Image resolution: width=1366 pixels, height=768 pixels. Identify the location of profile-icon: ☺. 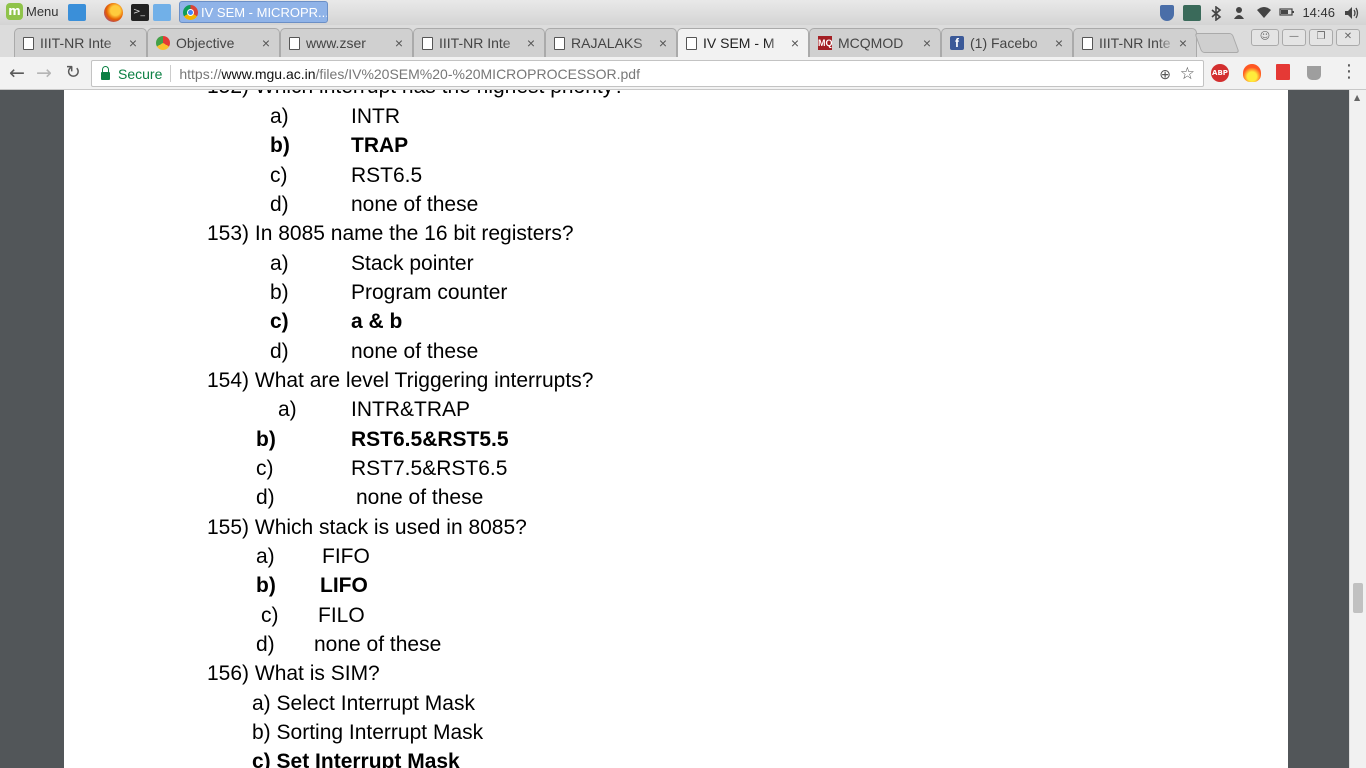
(1265, 37).